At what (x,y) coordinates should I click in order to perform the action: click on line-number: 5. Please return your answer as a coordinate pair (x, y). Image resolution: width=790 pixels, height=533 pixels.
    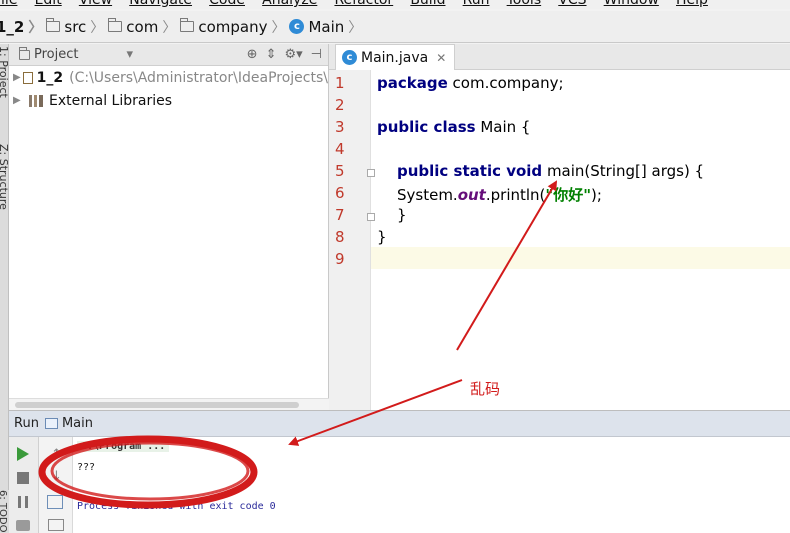
    Looking at the image, I should click on (340, 171).